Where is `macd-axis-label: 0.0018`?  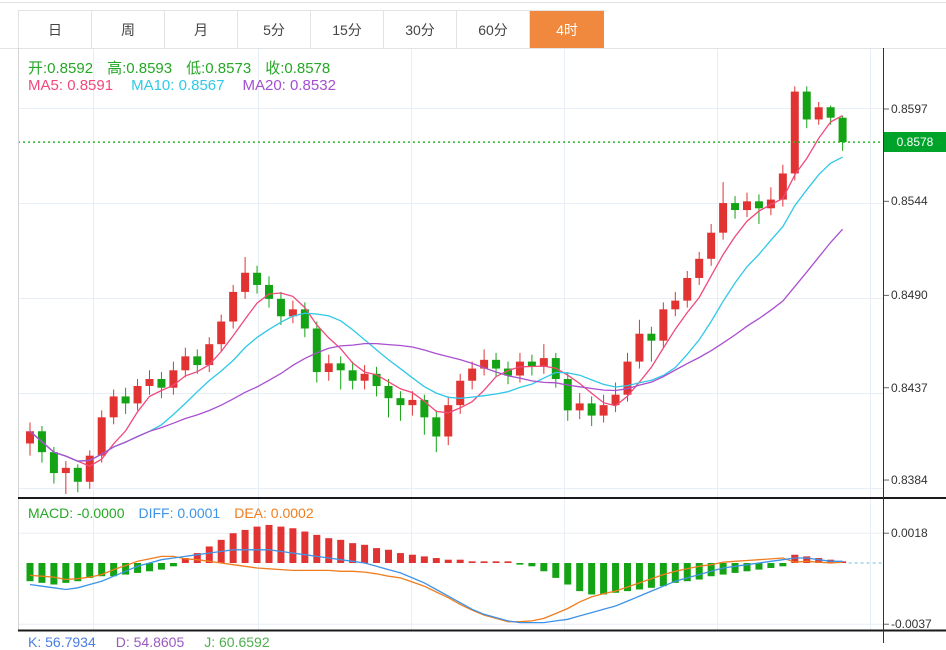
macd-axis-label: 0.0018 is located at coordinates (909, 533).